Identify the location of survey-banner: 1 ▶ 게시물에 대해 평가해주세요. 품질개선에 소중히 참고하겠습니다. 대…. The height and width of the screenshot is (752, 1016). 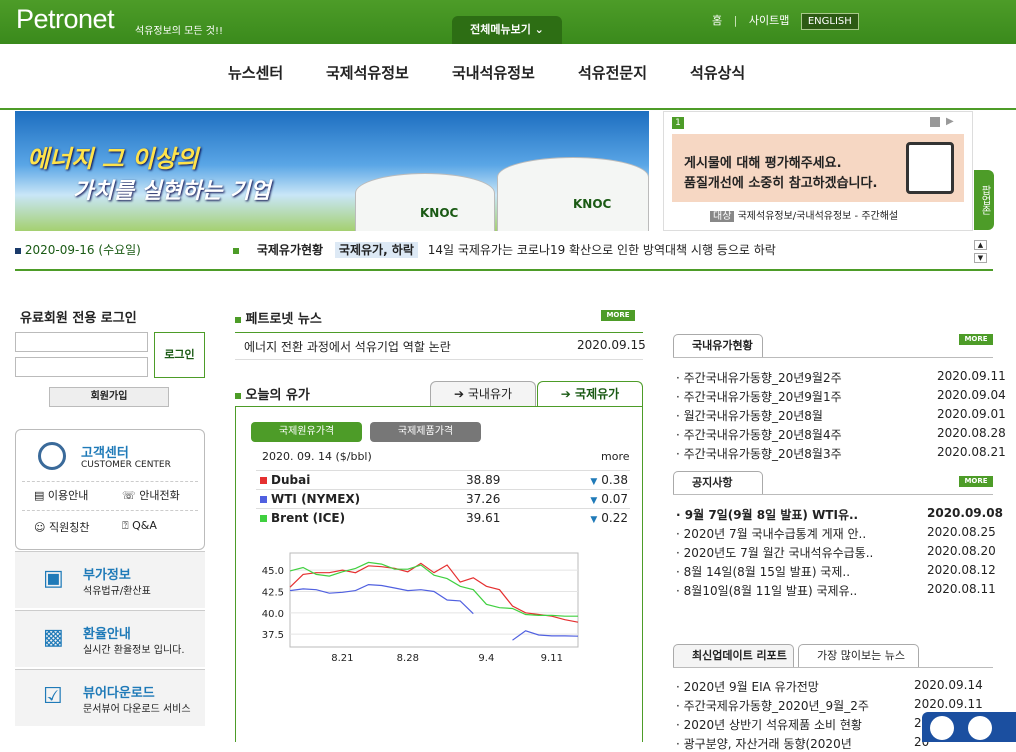
(818, 171).